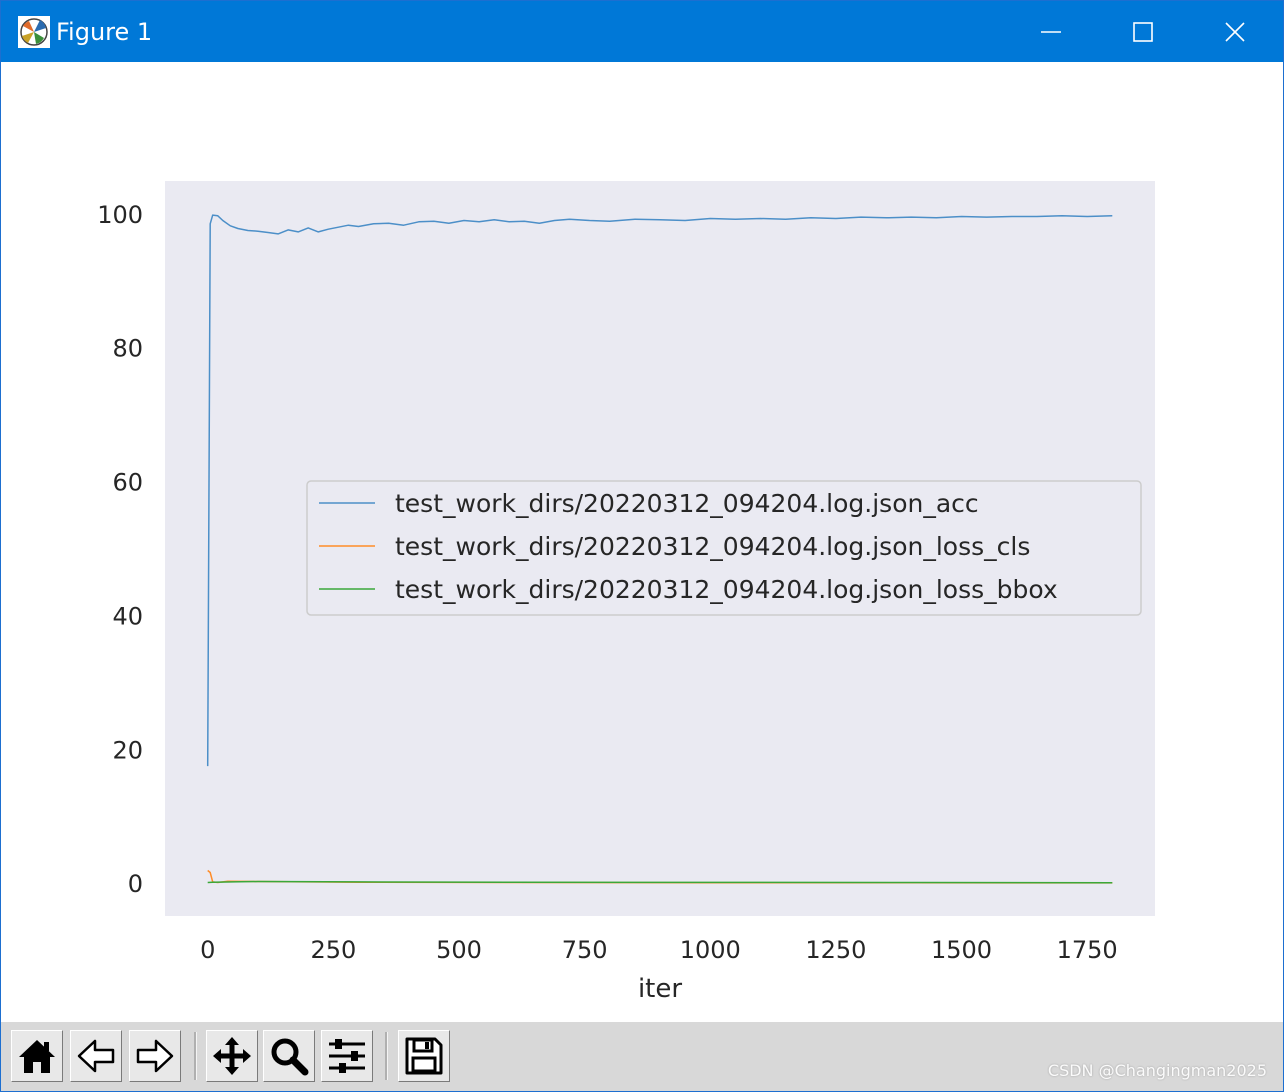 The width and height of the screenshot is (1284, 1092). Describe the element at coordinates (961, 950) in the screenshot. I see `x-tick-label: 1500` at that location.